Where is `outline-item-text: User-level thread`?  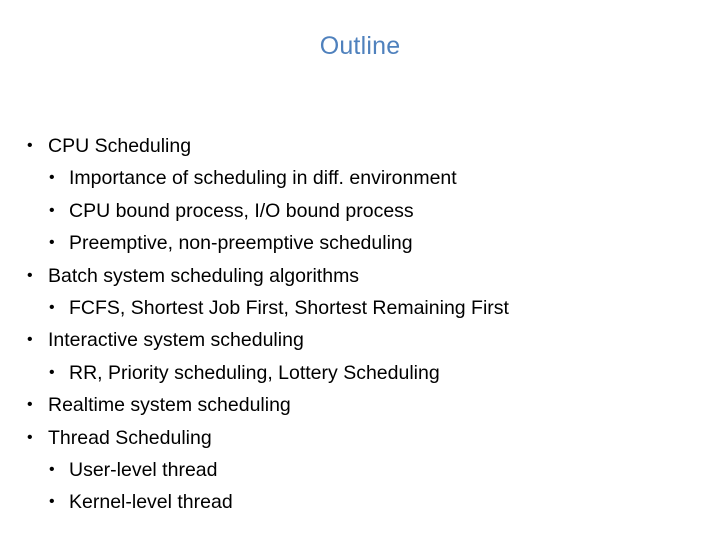 outline-item-text: User-level thread is located at coordinates (143, 469).